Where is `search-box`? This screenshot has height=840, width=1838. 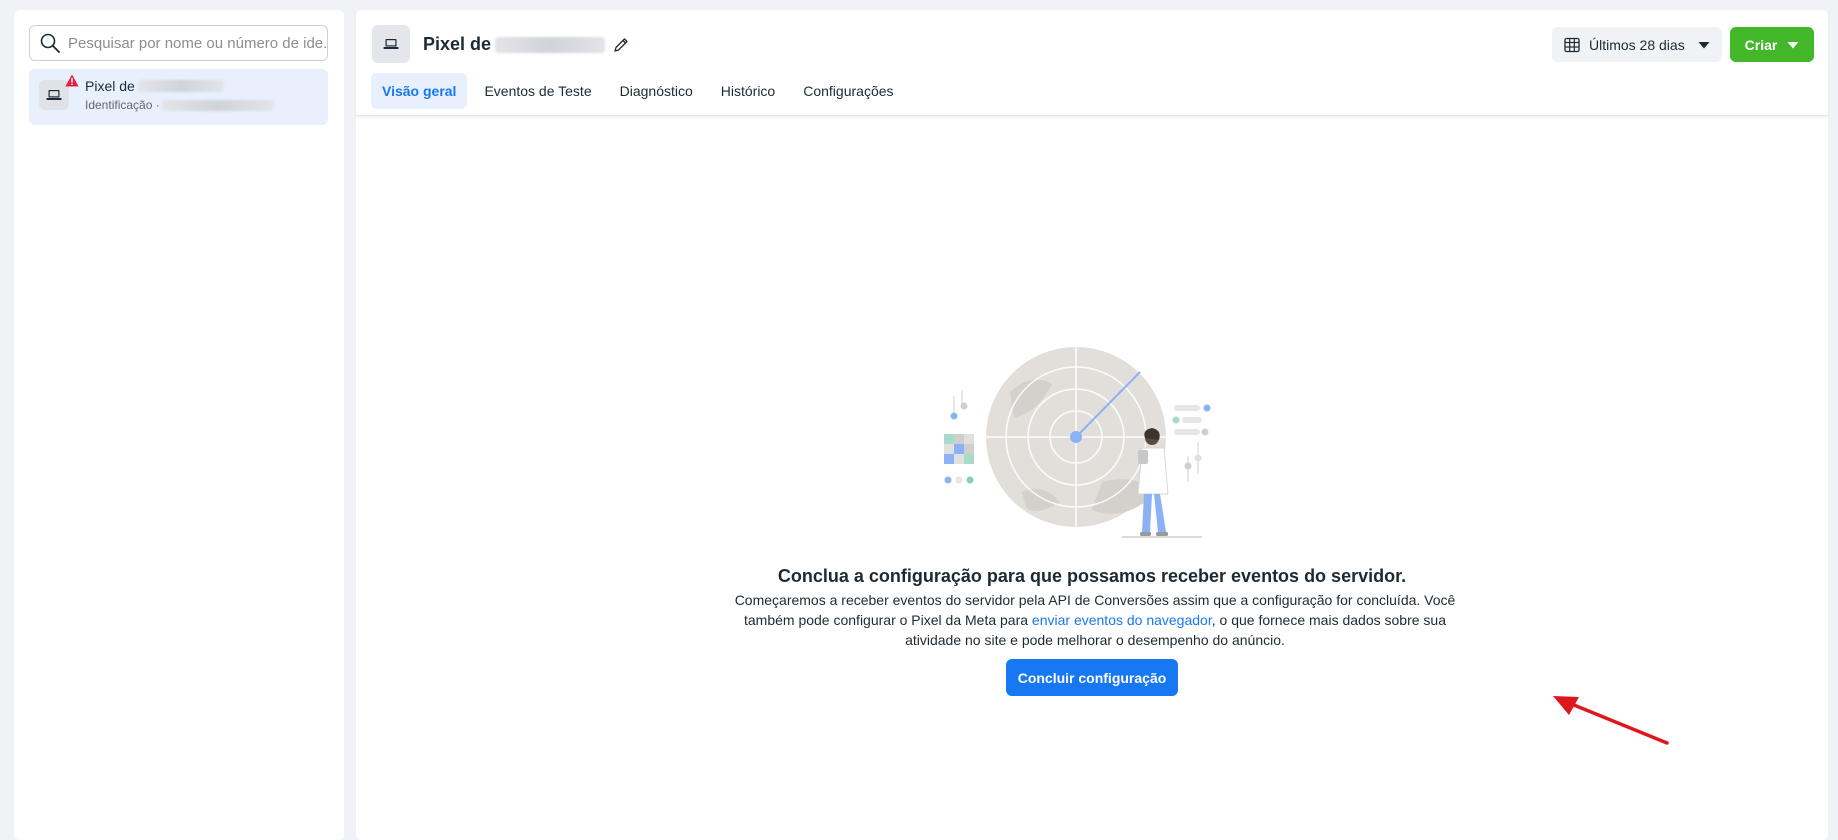
search-box is located at coordinates (178, 43).